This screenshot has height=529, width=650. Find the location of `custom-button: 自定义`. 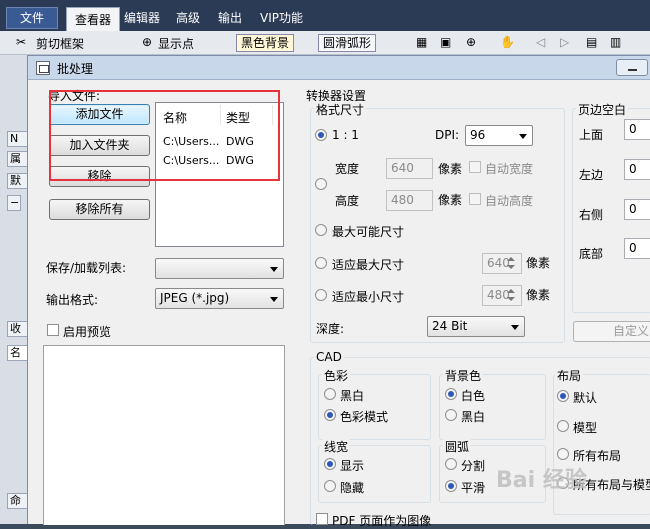

custom-button: 自定义 is located at coordinates (611, 331).